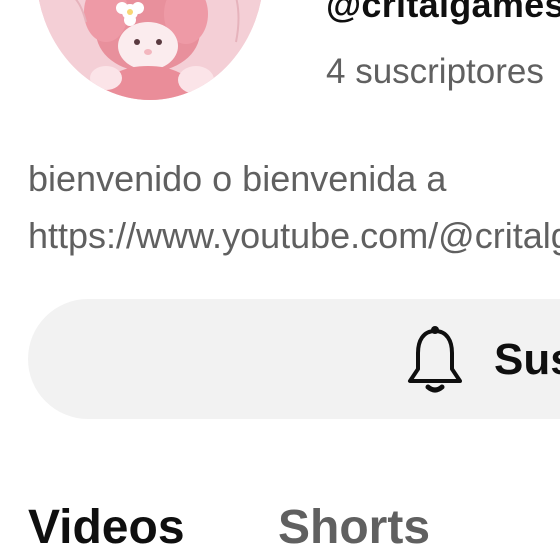  Describe the element at coordinates (294, 235) in the screenshot. I see `description-line: https://www.youtube.com/@critalgames` at that location.